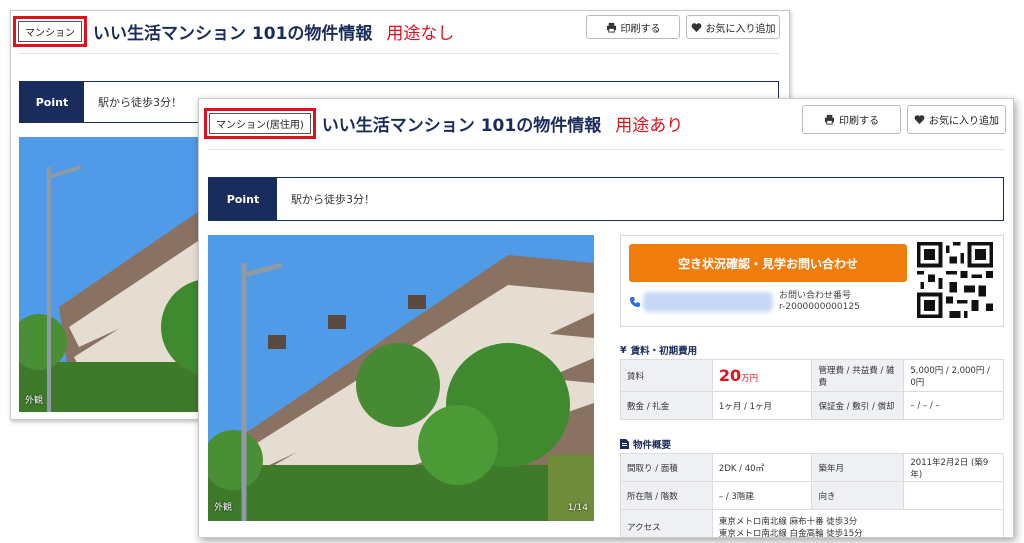 This screenshot has width=1024, height=543. Describe the element at coordinates (819, 307) in the screenshot. I see `inquiry-number: r-2000000000125` at that location.